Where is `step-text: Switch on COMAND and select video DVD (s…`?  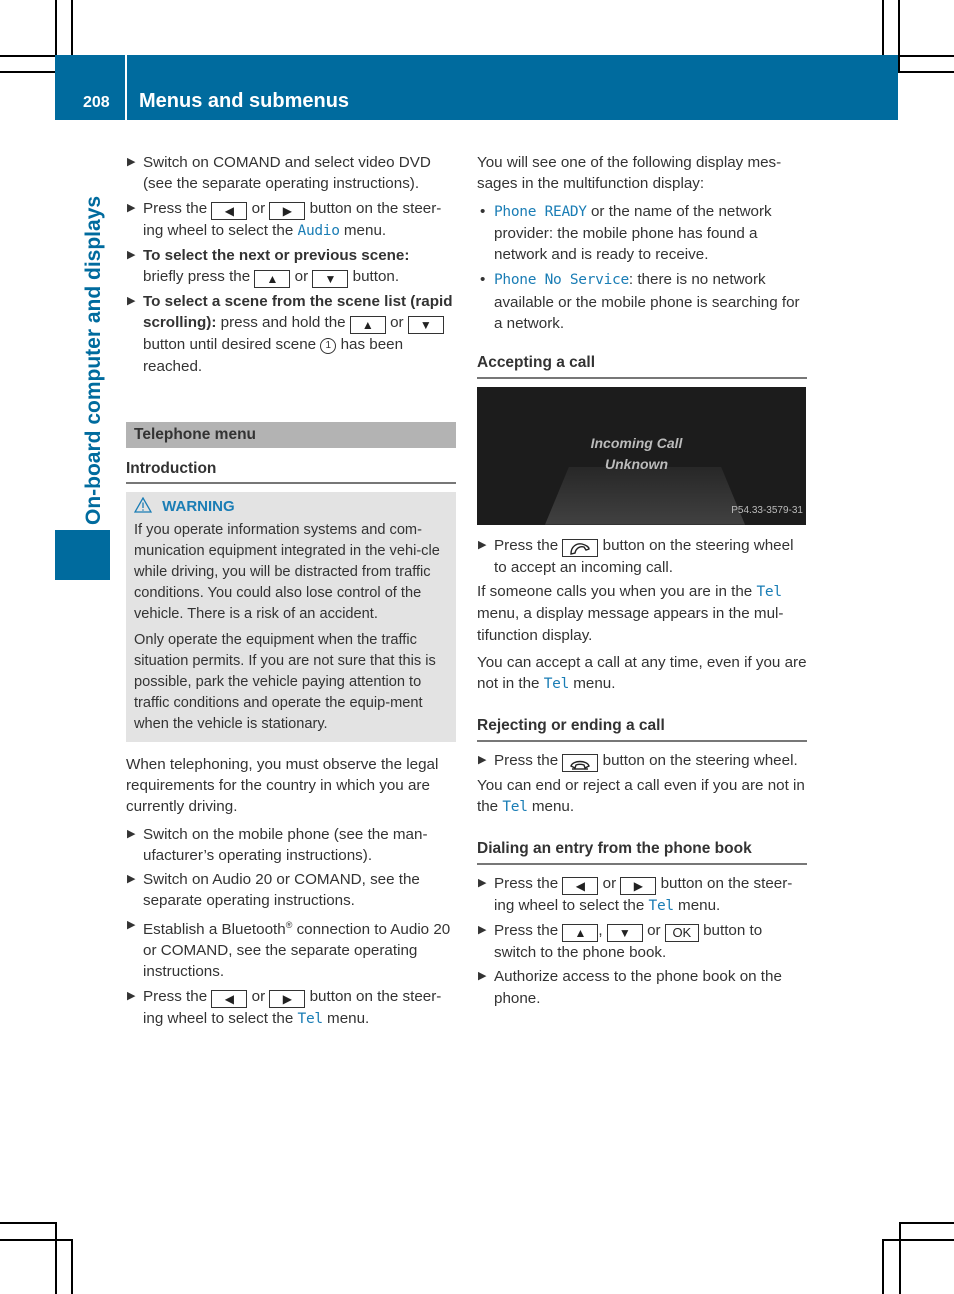 step-text: Switch on COMAND and select video DVD (s… is located at coordinates (287, 173).